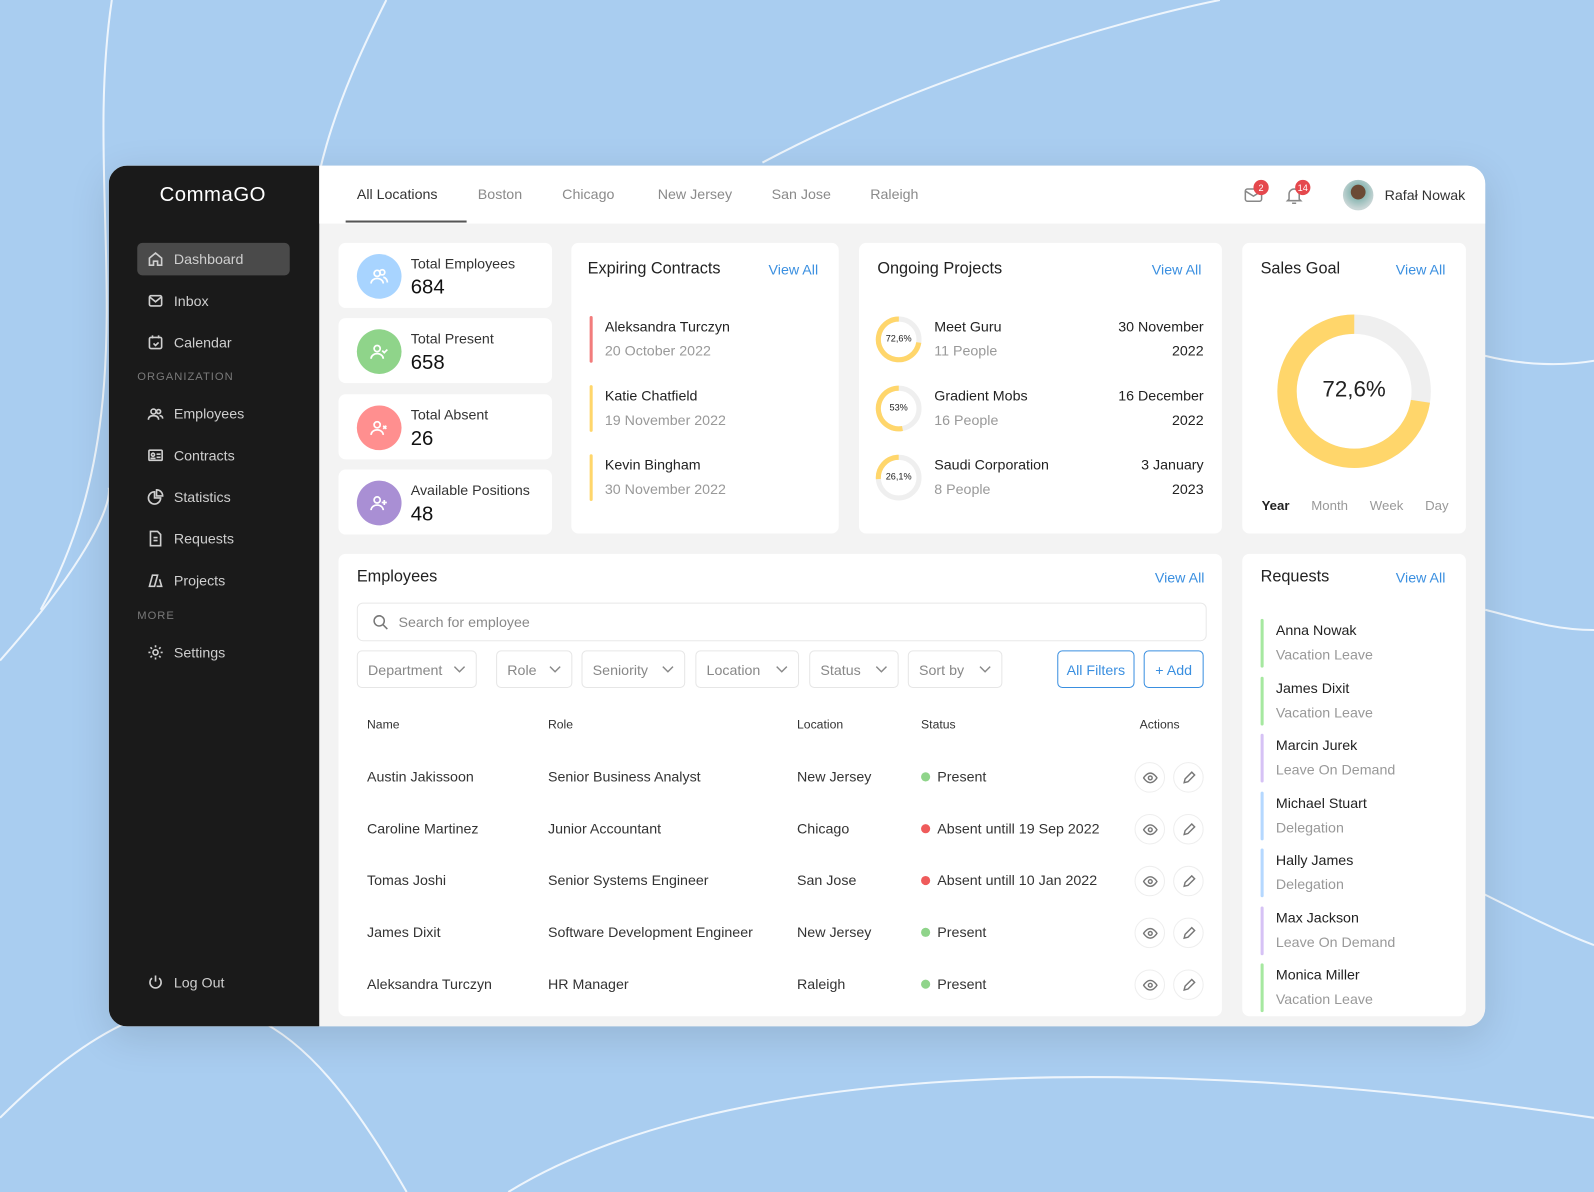 The image size is (1594, 1192). I want to click on filter-location-dropdown: Location, so click(747, 669).